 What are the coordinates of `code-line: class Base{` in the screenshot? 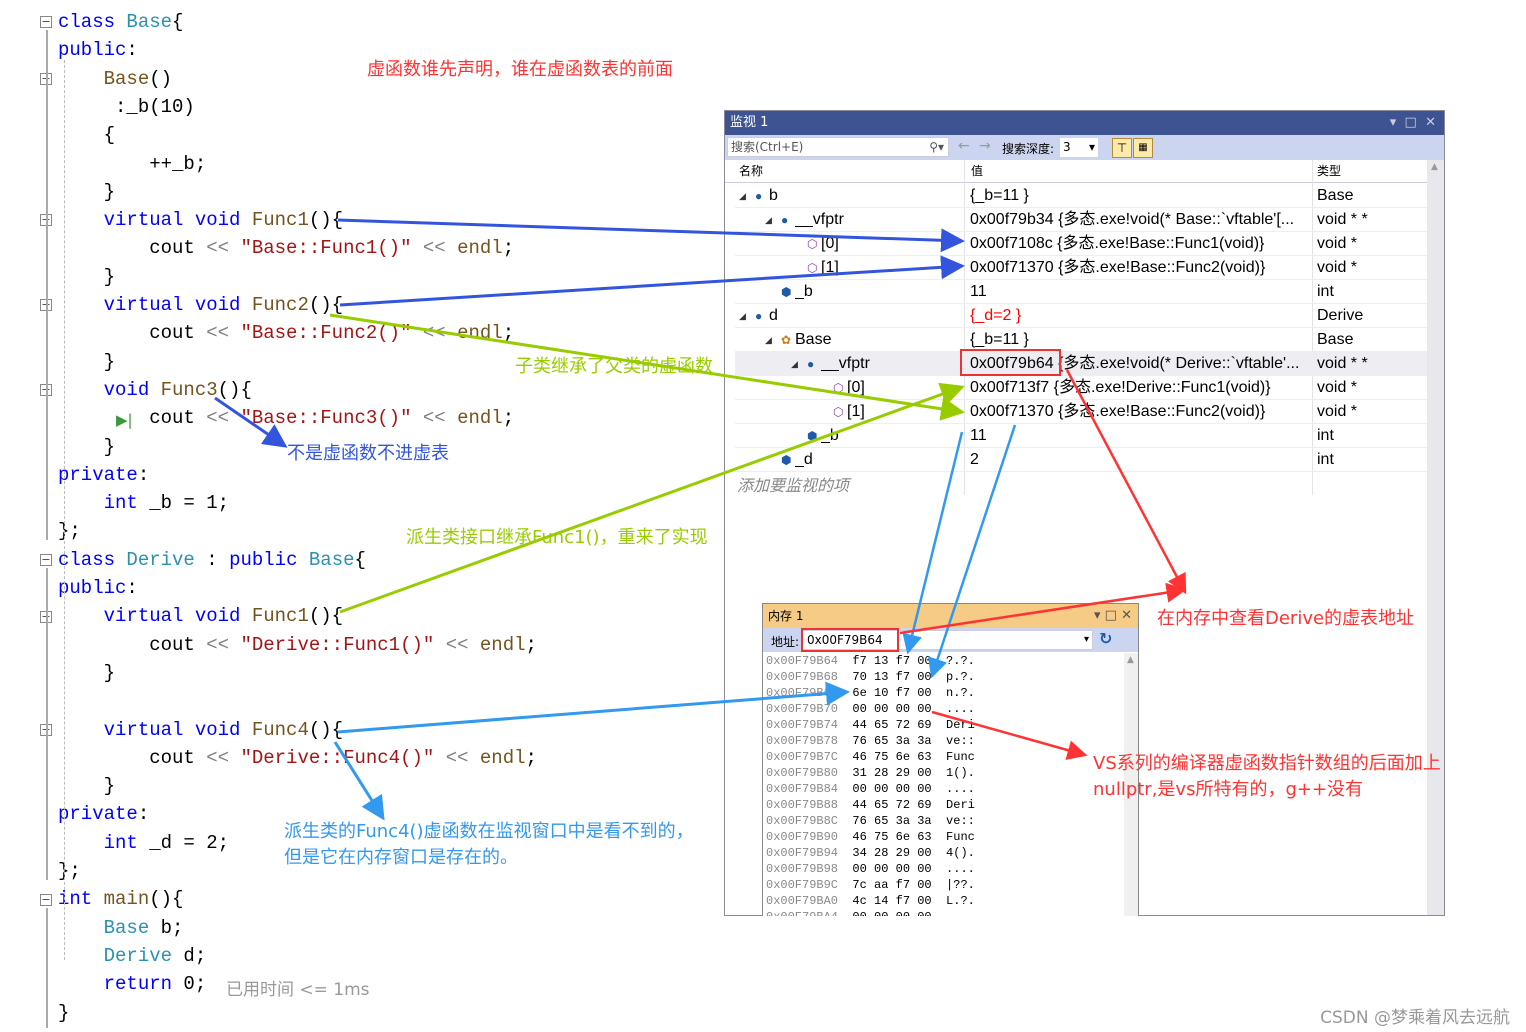 It's located at (120, 22).